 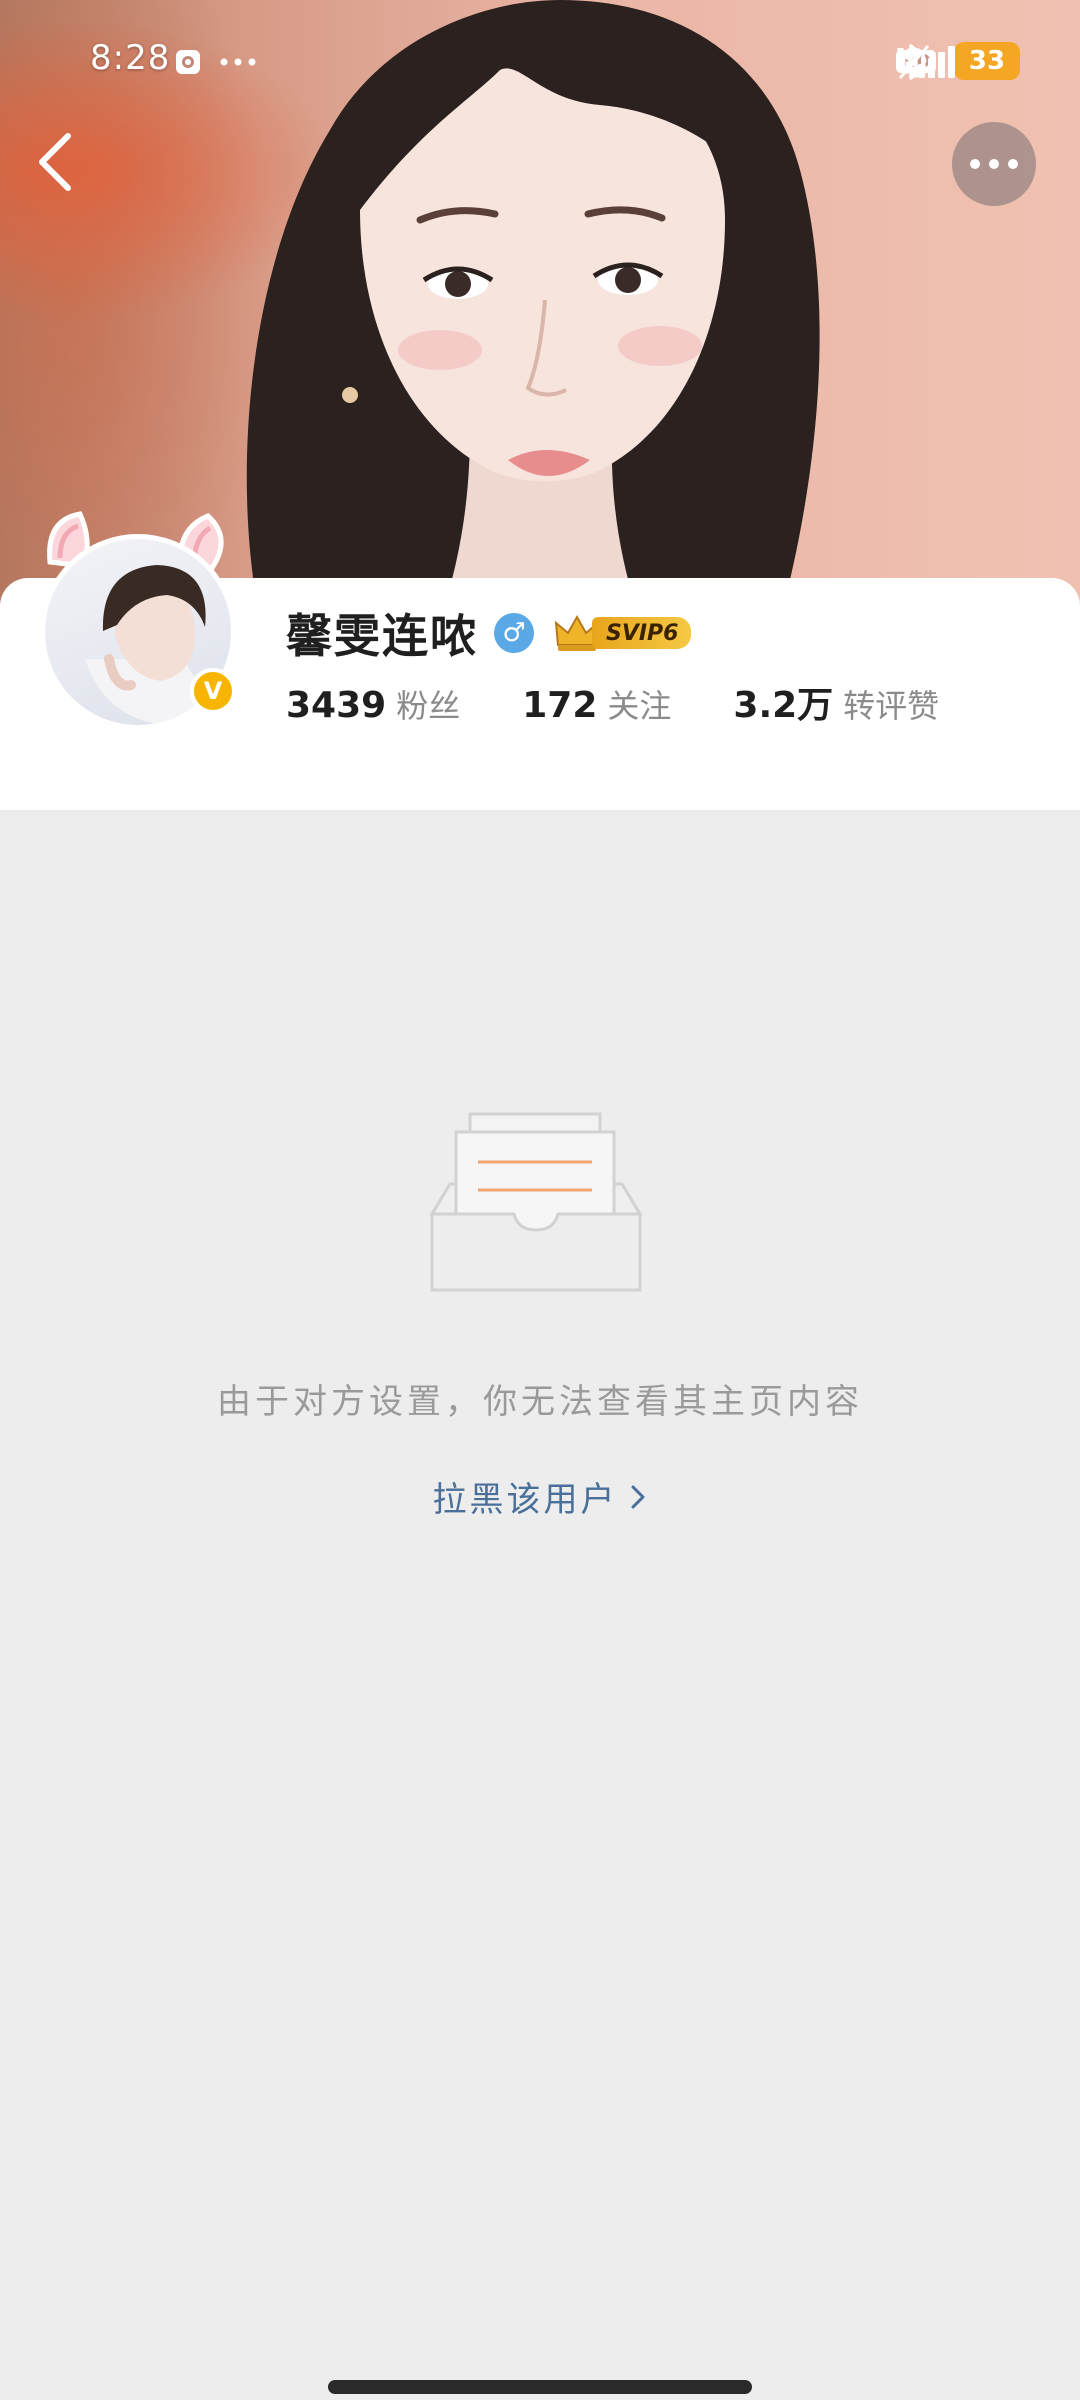 What do you see at coordinates (216, 62) in the screenshot?
I see `camera-icon` at bounding box center [216, 62].